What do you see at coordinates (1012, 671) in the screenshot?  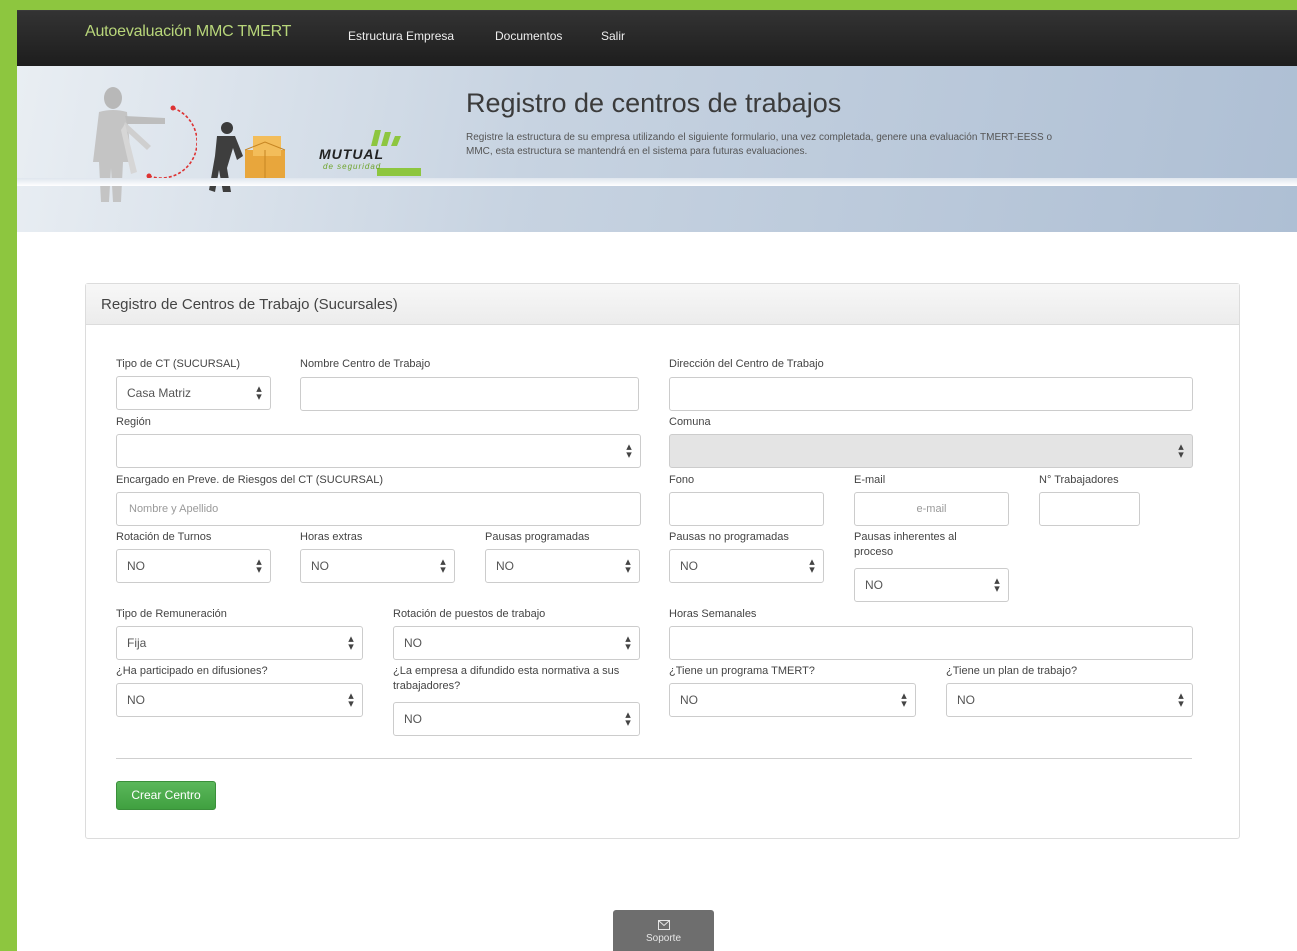 I see `plan-trabajo-label: ¿Tiene un plan de trabajo?` at bounding box center [1012, 671].